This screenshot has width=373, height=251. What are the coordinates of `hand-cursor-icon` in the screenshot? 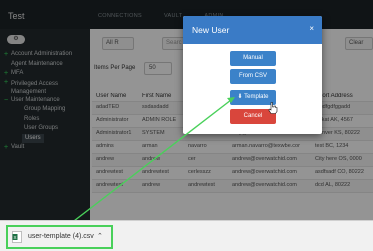 It's located at (273, 108).